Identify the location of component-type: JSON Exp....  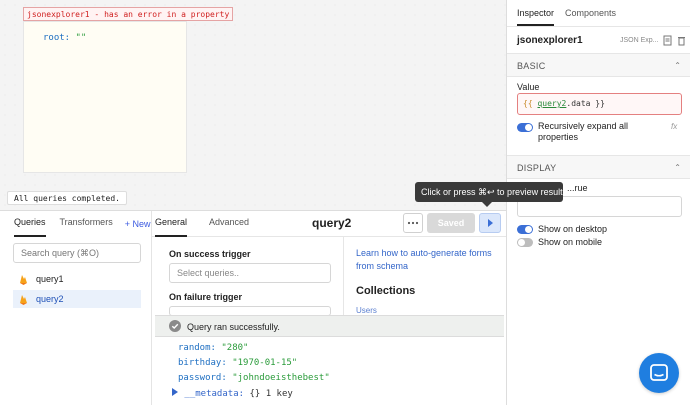
(639, 40).